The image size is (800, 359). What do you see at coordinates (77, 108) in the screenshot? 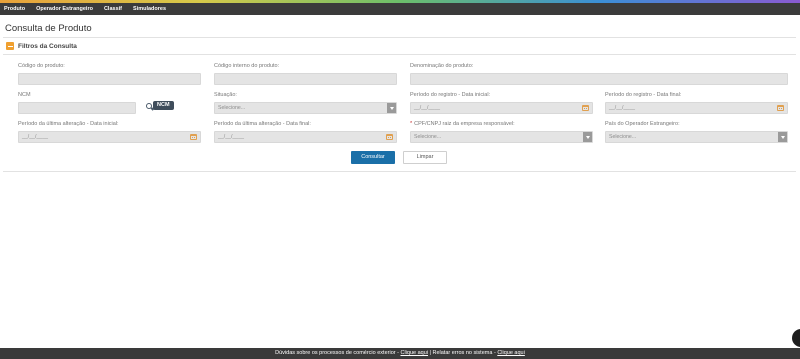
I see `ncm-input` at bounding box center [77, 108].